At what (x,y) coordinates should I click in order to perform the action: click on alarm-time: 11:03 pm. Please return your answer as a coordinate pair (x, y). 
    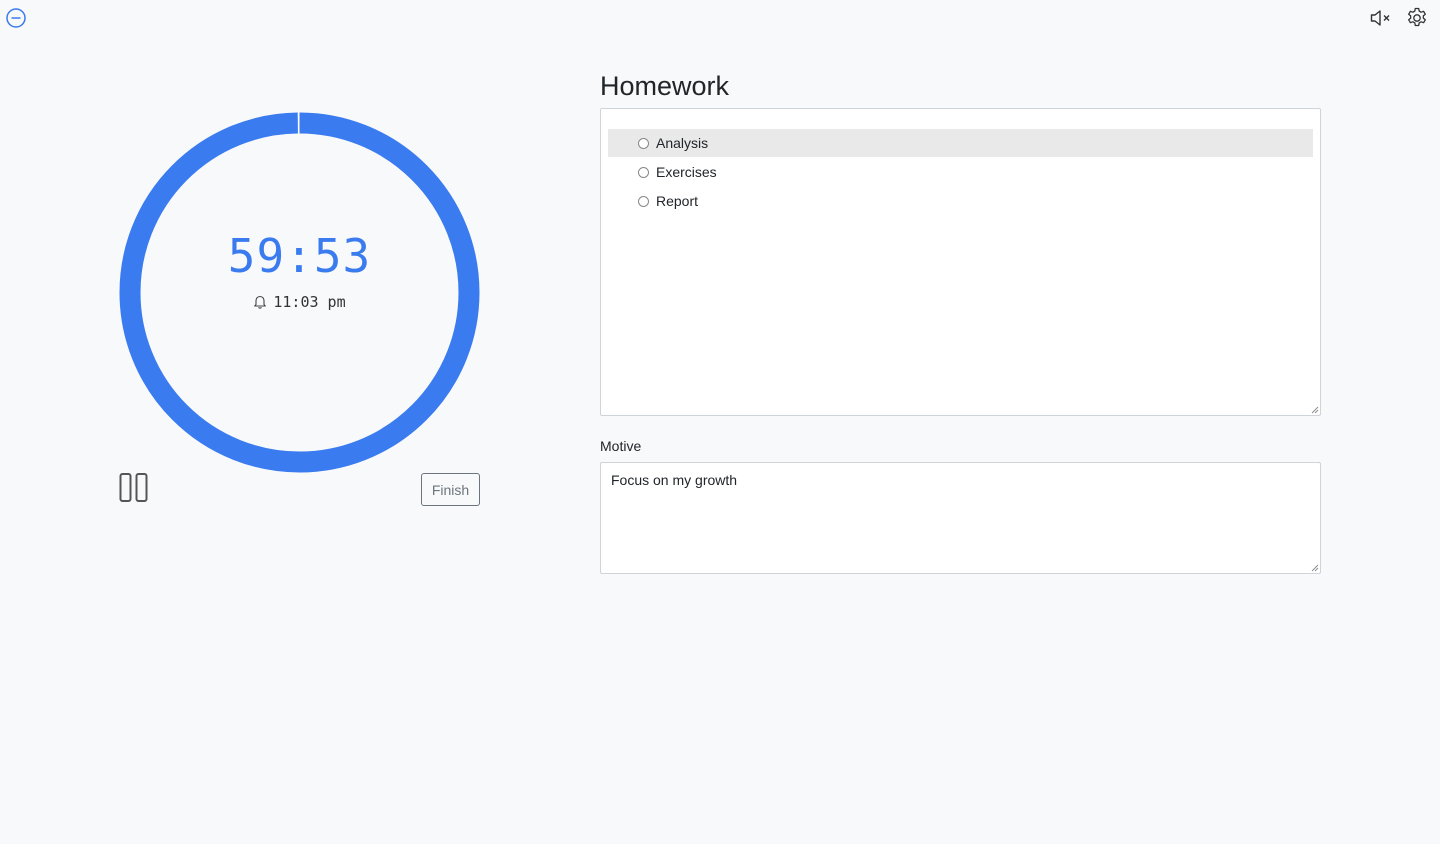
    Looking at the image, I should click on (299, 301).